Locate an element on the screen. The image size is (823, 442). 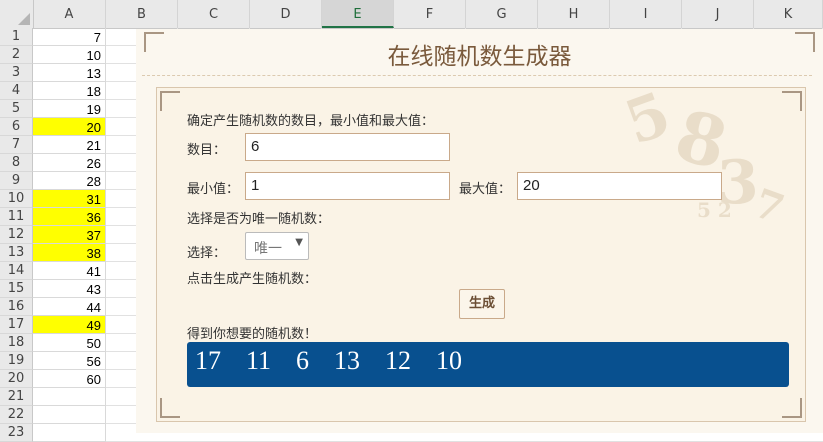
cell-a: 44 is located at coordinates (69, 307).